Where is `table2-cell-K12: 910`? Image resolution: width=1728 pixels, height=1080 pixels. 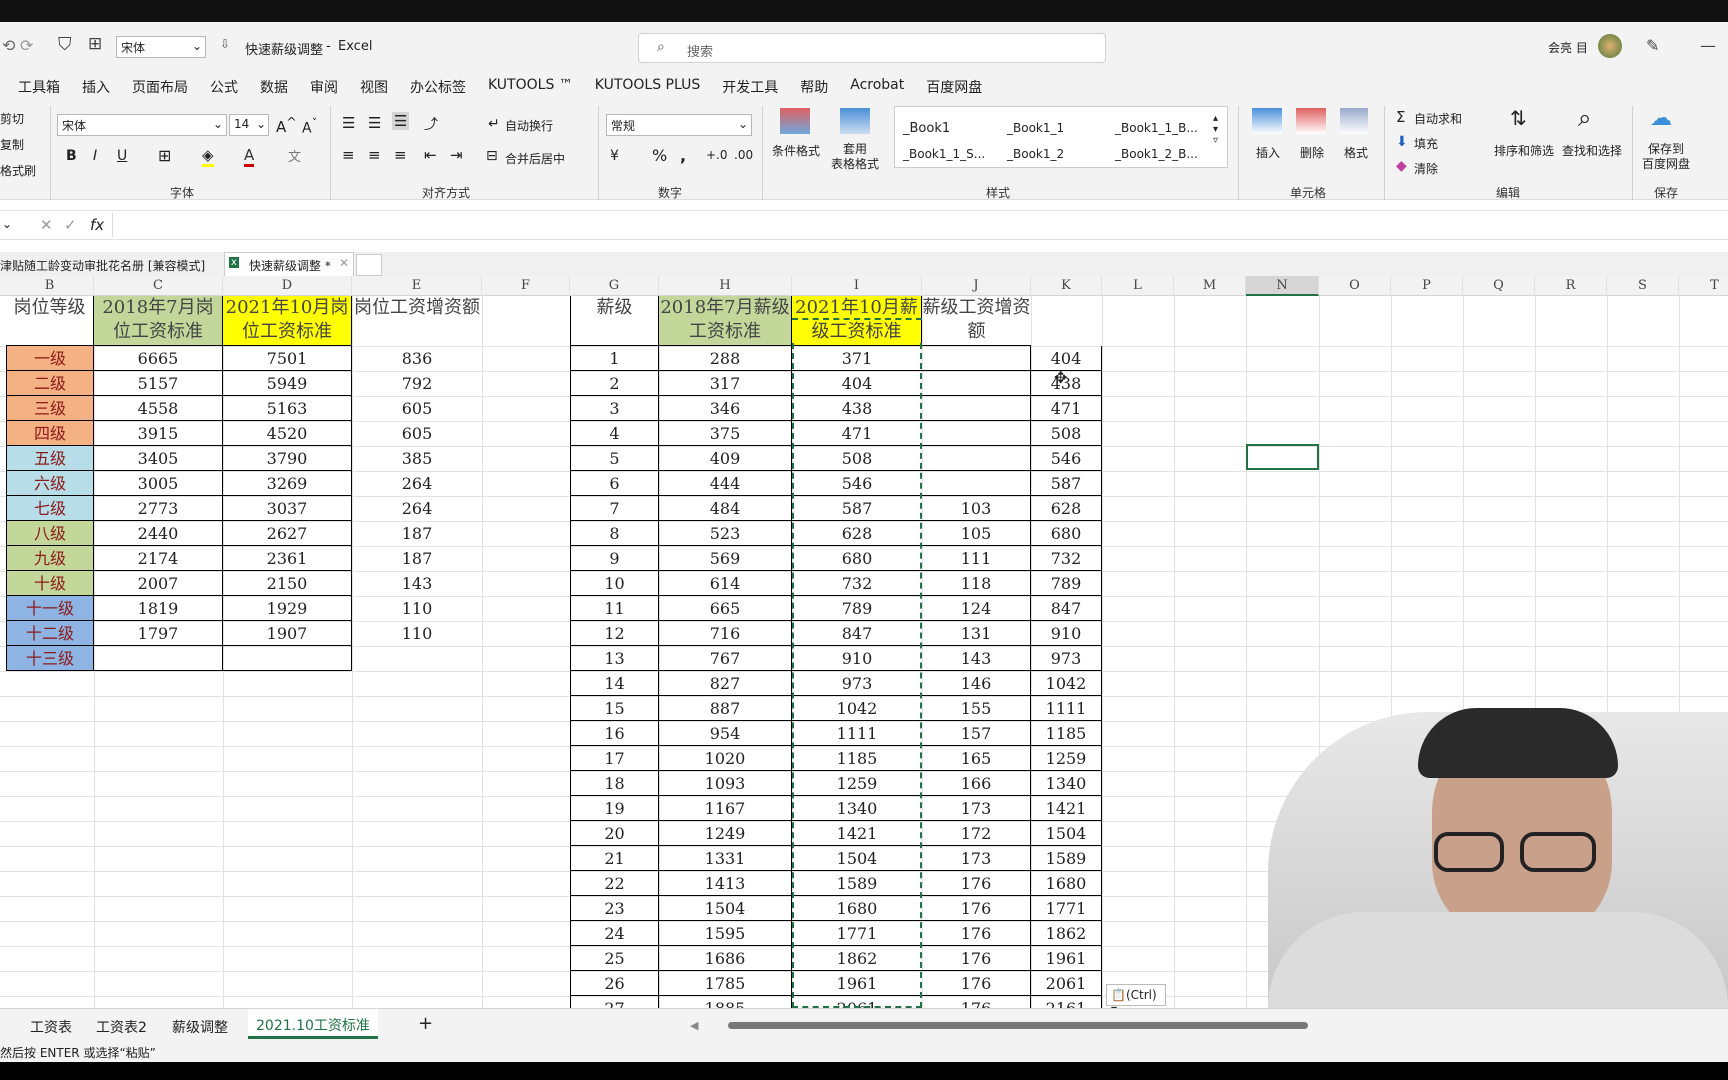 table2-cell-K12: 910 is located at coordinates (1066, 633).